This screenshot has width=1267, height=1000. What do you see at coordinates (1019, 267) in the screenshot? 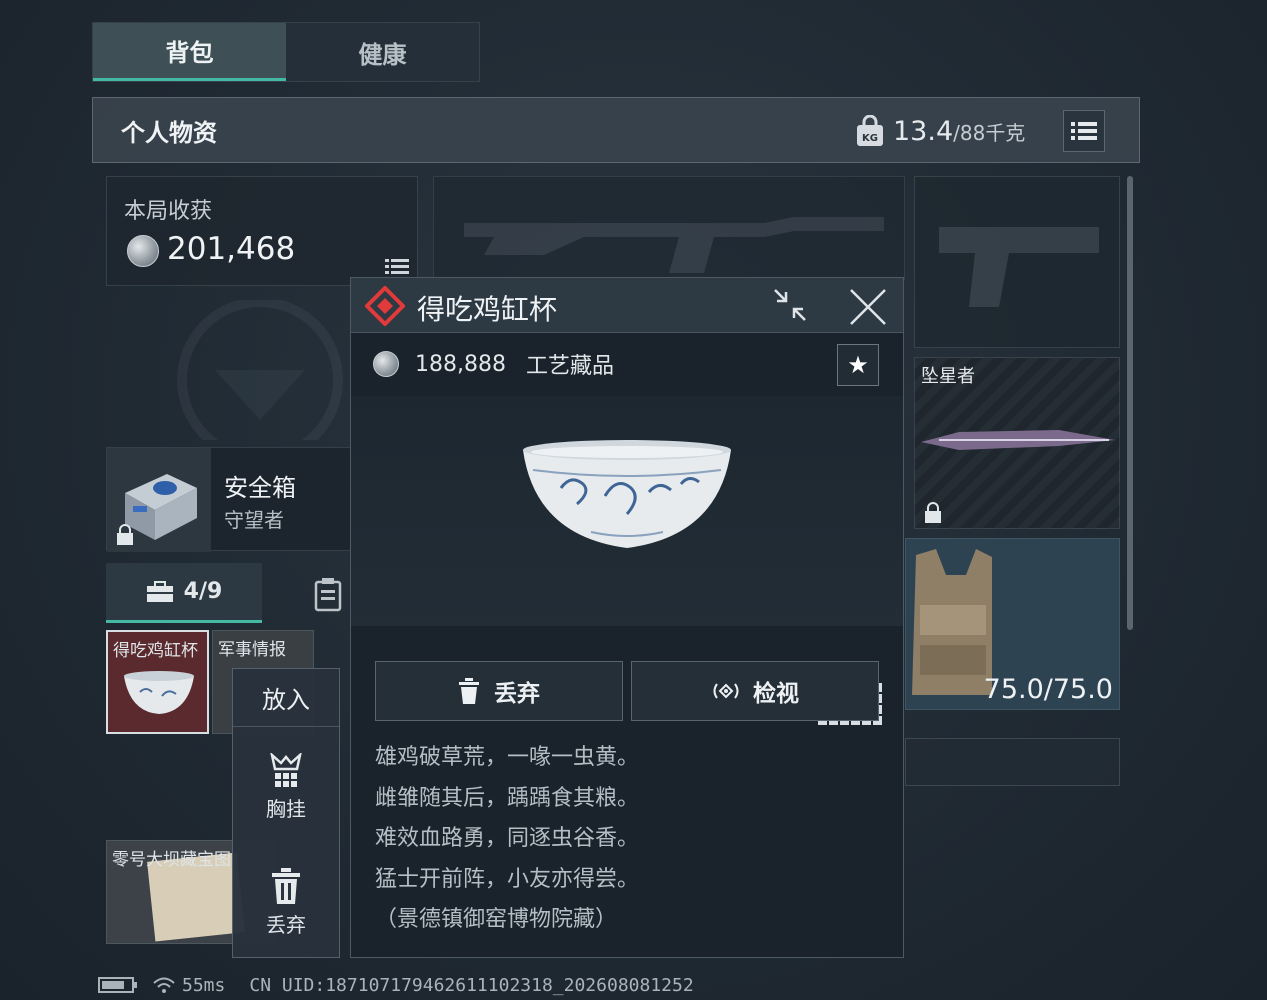
I see `pistol-silhouette-icon` at bounding box center [1019, 267].